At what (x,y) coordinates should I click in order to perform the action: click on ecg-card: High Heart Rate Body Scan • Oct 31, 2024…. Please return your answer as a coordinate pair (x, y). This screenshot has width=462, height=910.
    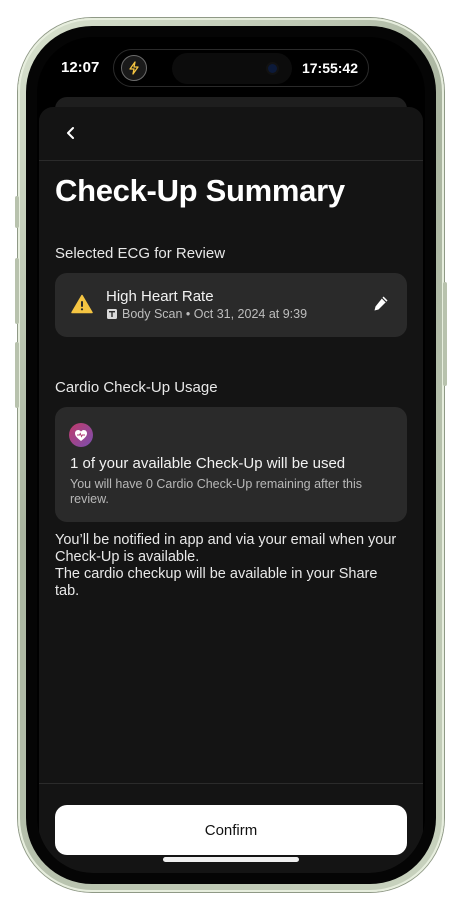
    Looking at the image, I should click on (231, 305).